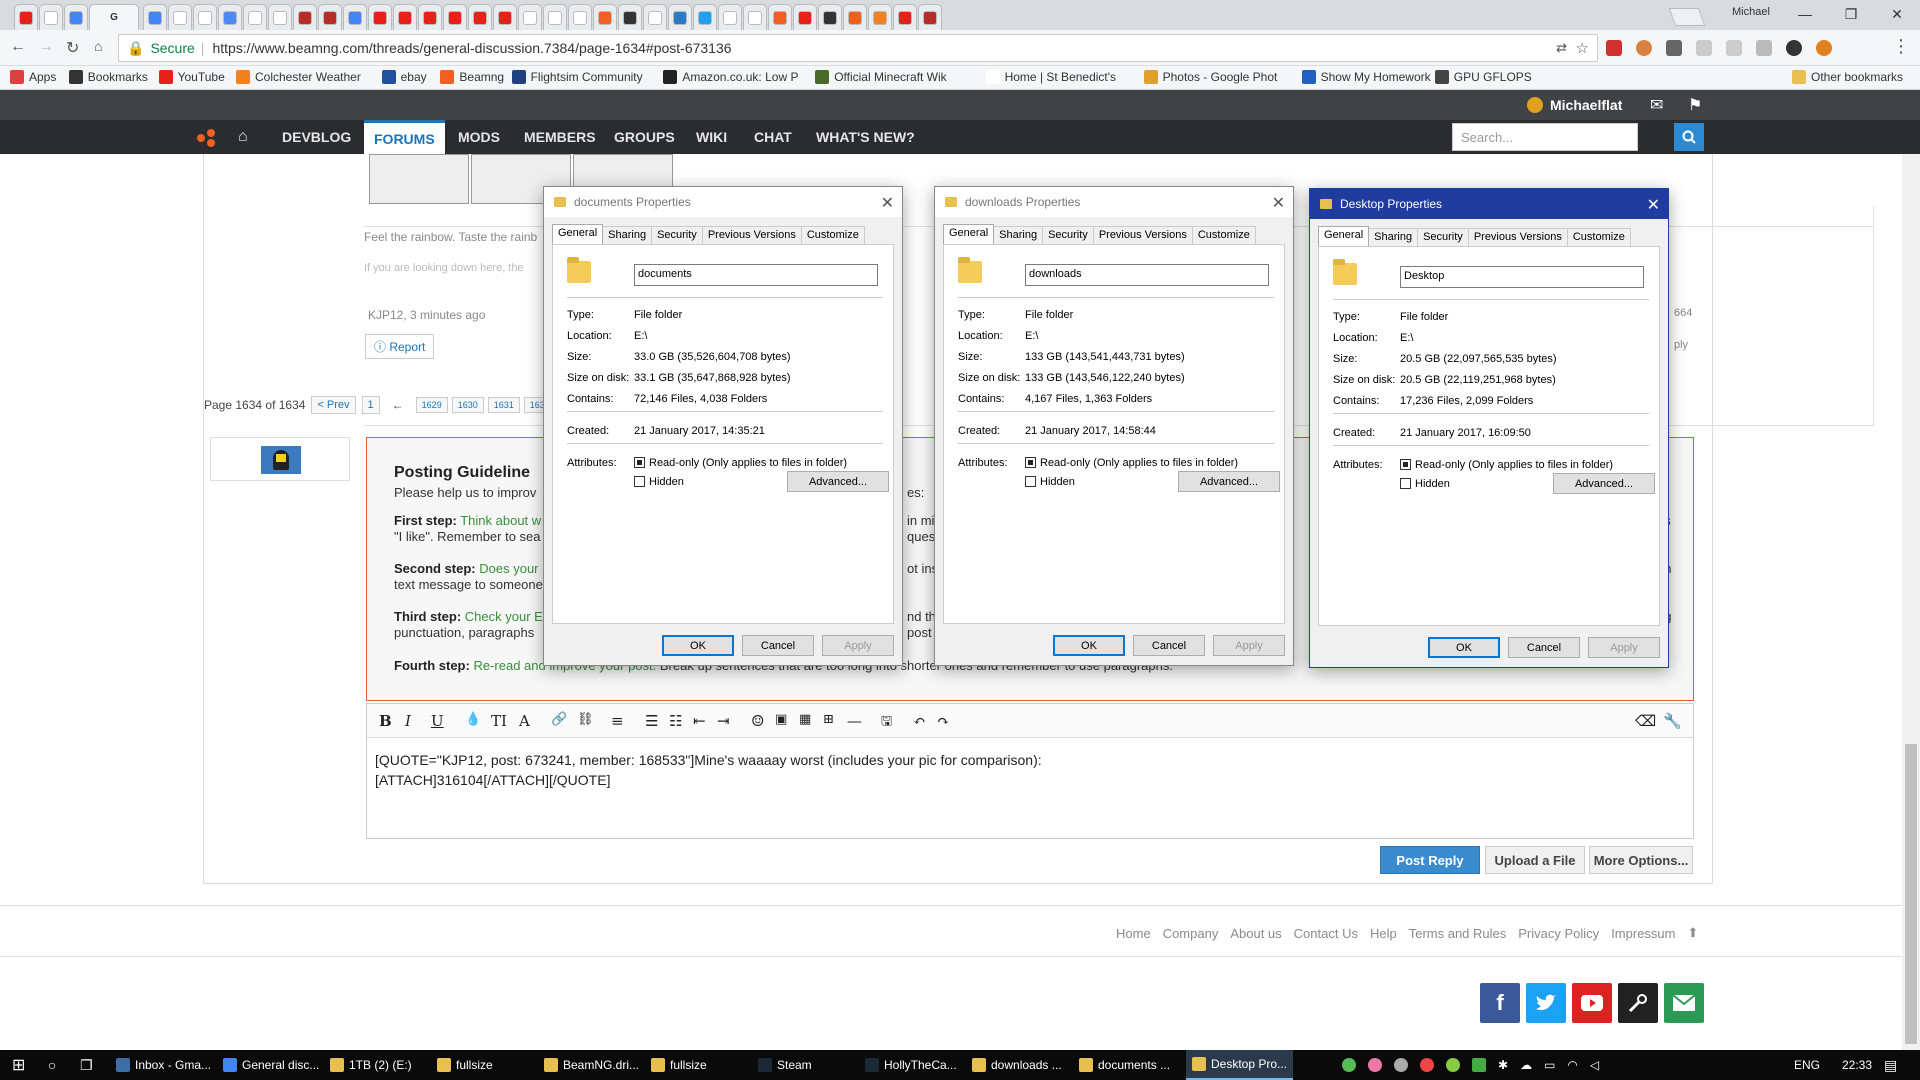  I want to click on home-icon: ⌂, so click(243, 137).